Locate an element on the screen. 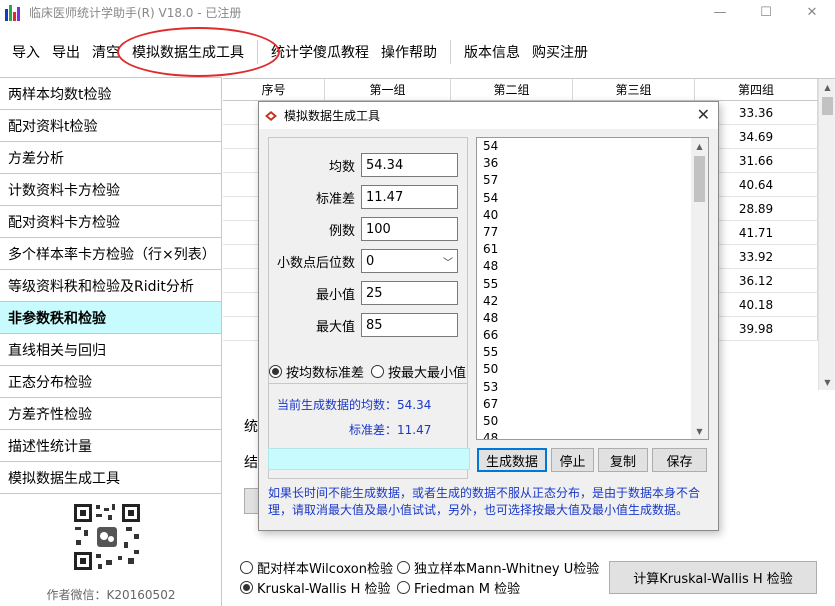  mean-input: 54.34 is located at coordinates (409, 165).